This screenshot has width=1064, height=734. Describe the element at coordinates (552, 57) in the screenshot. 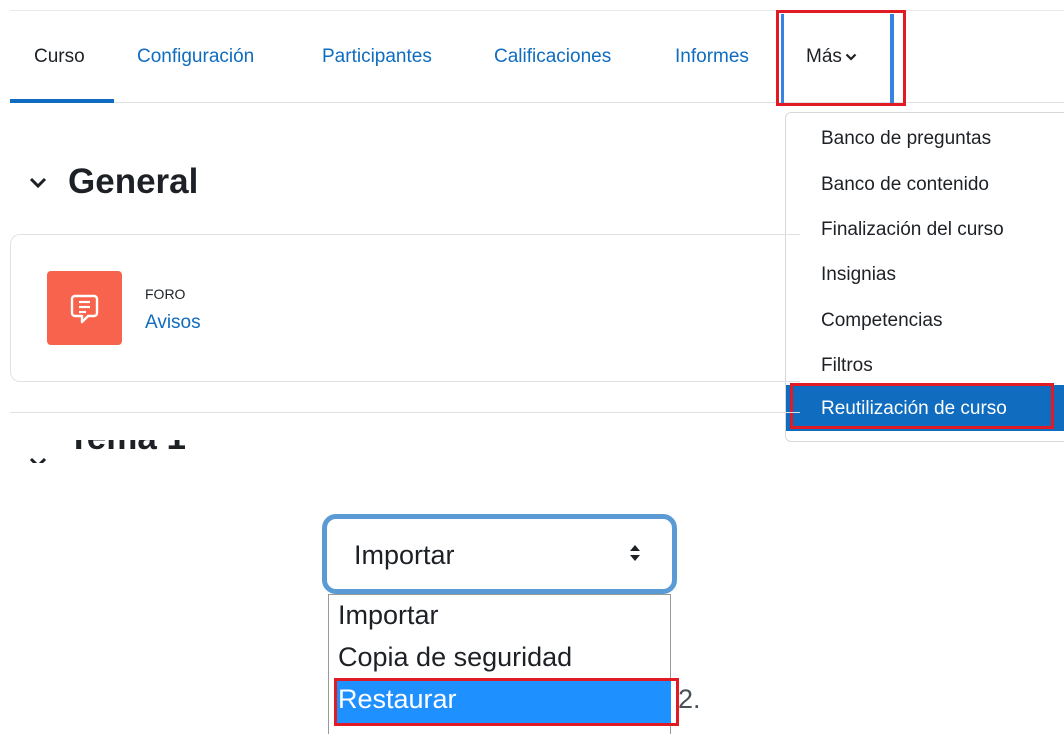

I see `tab-calificaciones: Calificaciones` at that location.